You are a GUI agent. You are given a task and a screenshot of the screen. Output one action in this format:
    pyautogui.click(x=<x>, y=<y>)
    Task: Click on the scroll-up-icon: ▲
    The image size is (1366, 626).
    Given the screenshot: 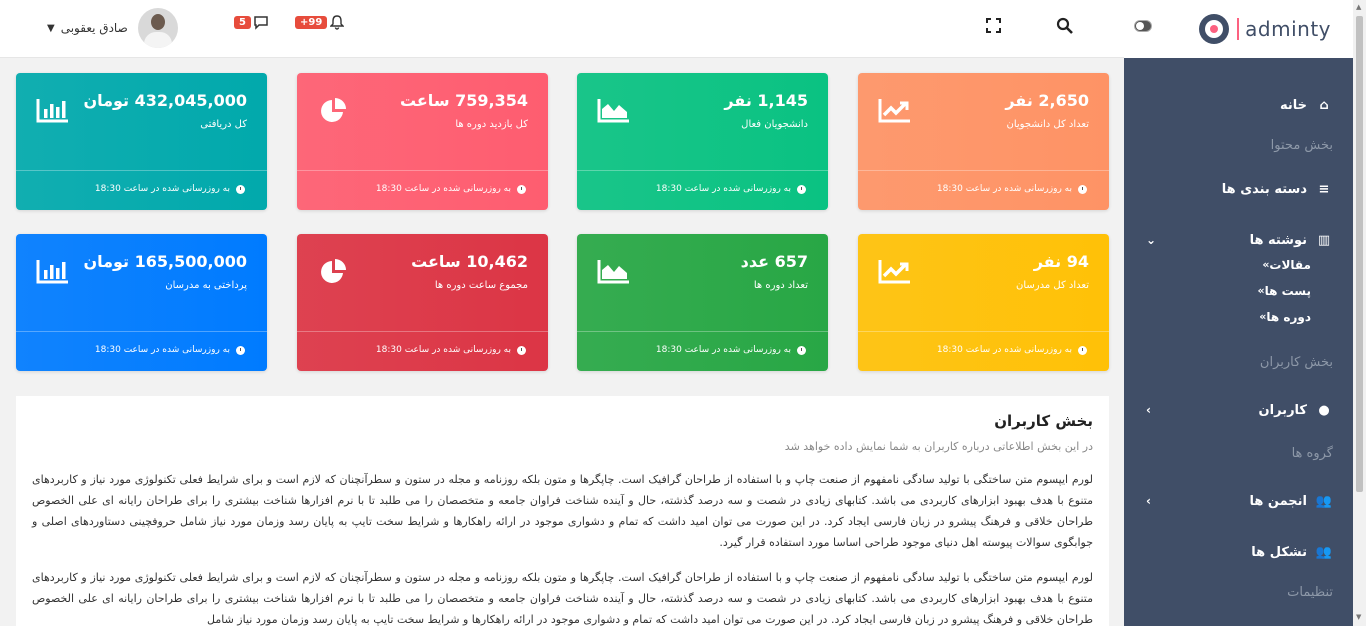 What is the action you would take?
    pyautogui.click(x=1358, y=7)
    